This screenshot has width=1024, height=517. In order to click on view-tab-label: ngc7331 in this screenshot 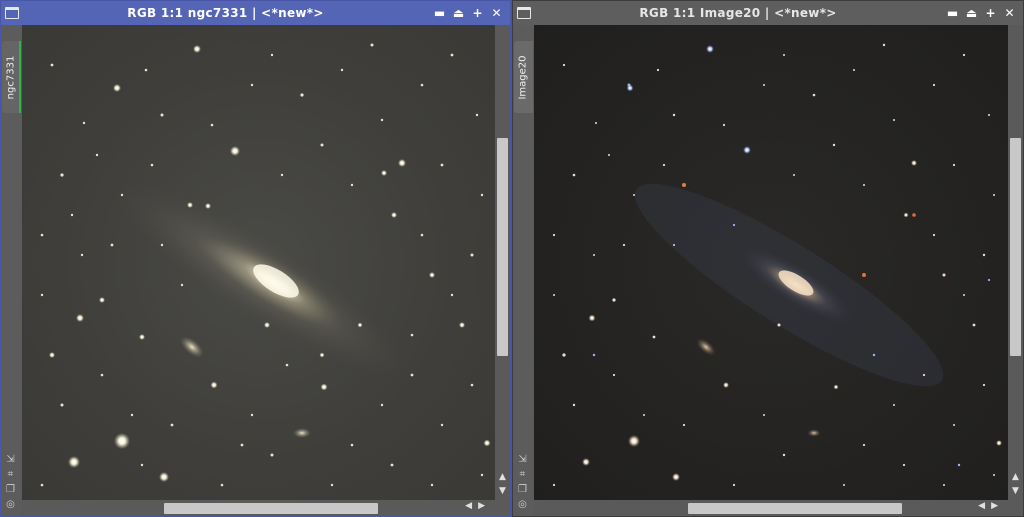, I will do `click(11, 77)`.